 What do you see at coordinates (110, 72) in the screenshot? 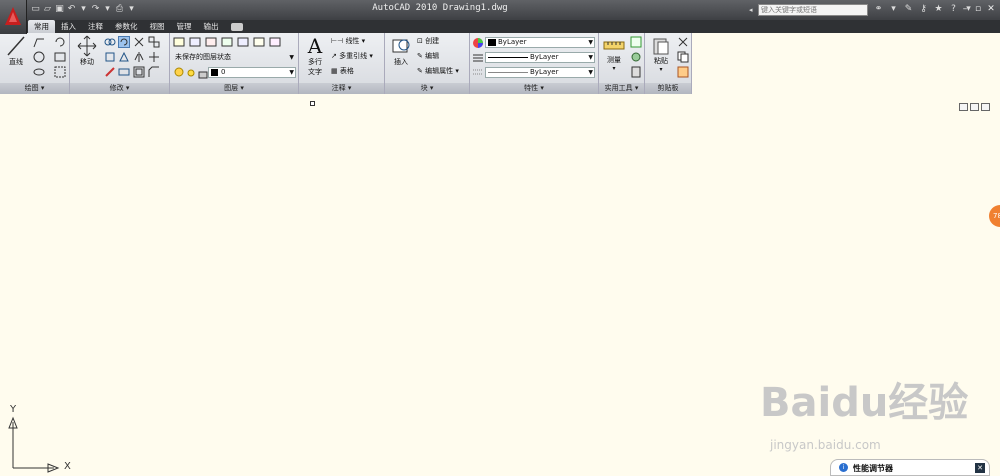
I see `erase-icon` at bounding box center [110, 72].